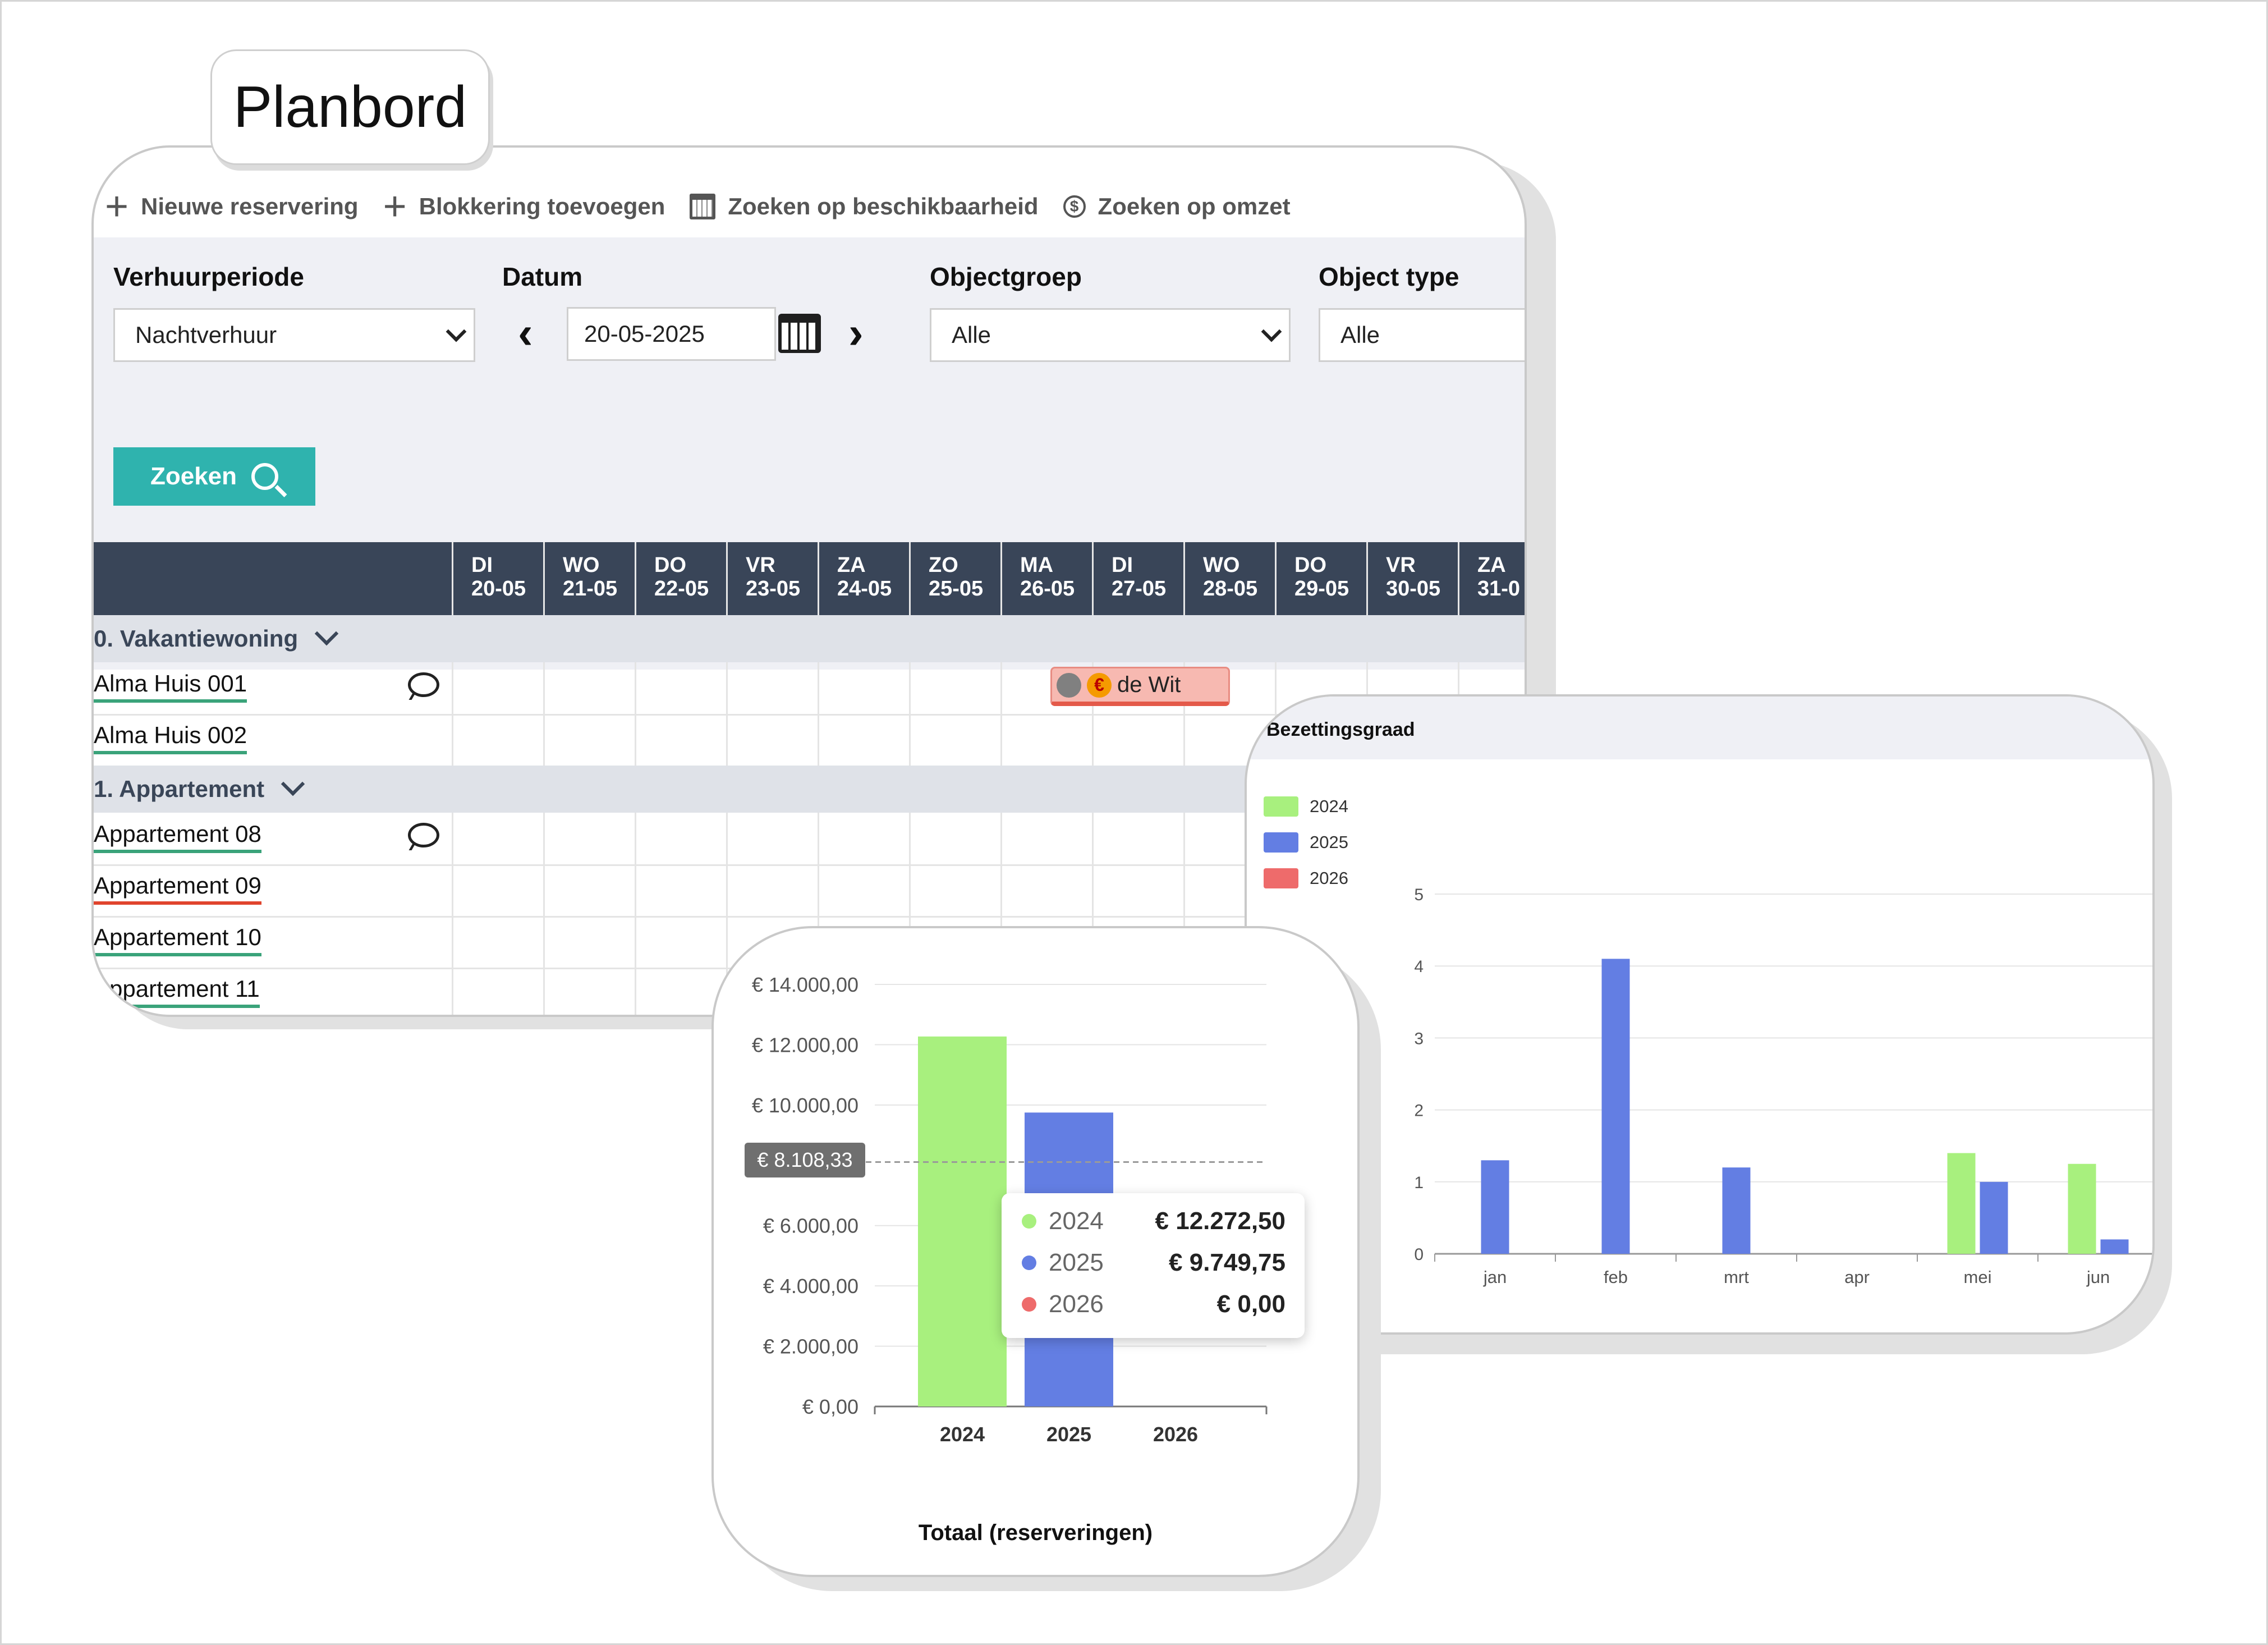 The height and width of the screenshot is (1645, 2268). I want to click on bar-2024-mei, so click(1961, 1203).